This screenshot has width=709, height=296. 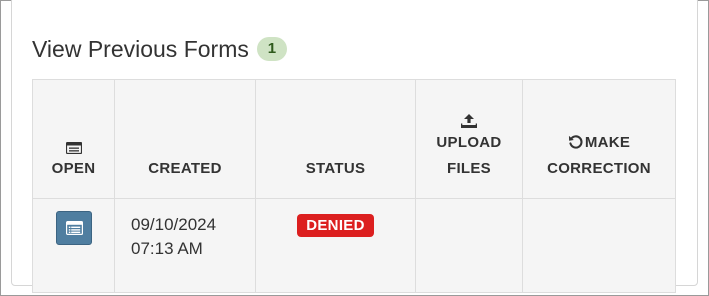 I want to click on column-header-created: CREATED, so click(x=185, y=139).